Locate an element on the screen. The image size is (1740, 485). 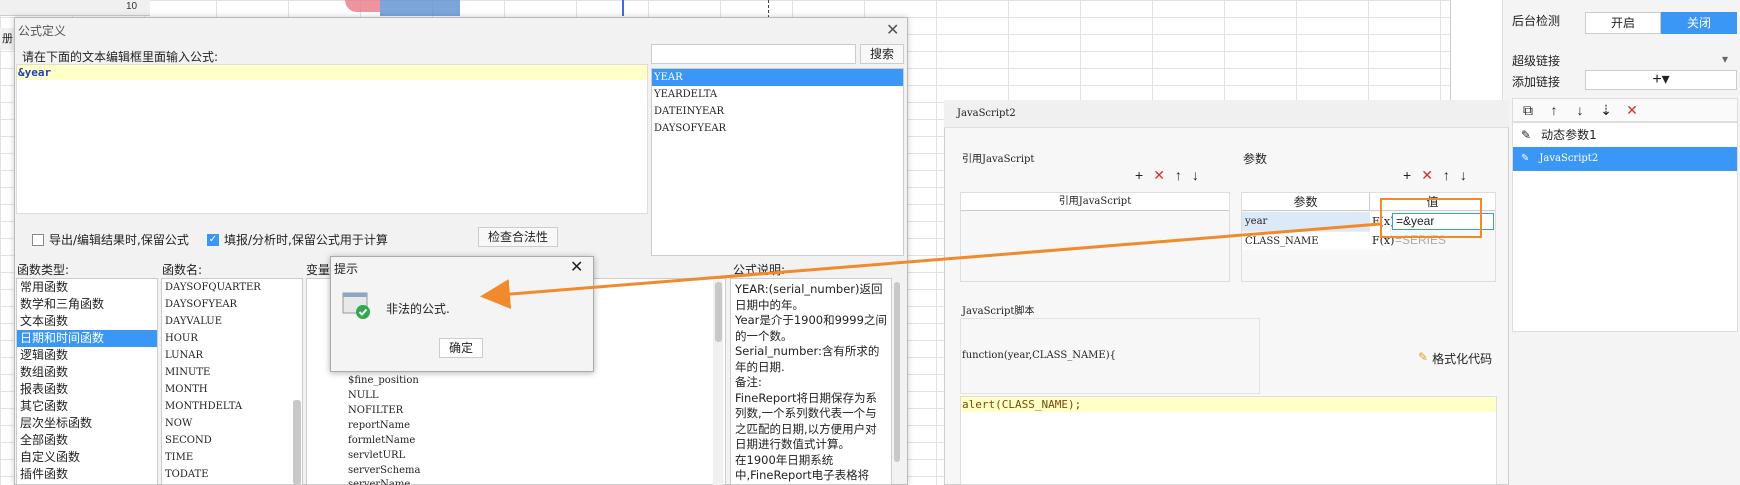
ref-js-column-header: 引用JavaScript is located at coordinates (1095, 202).